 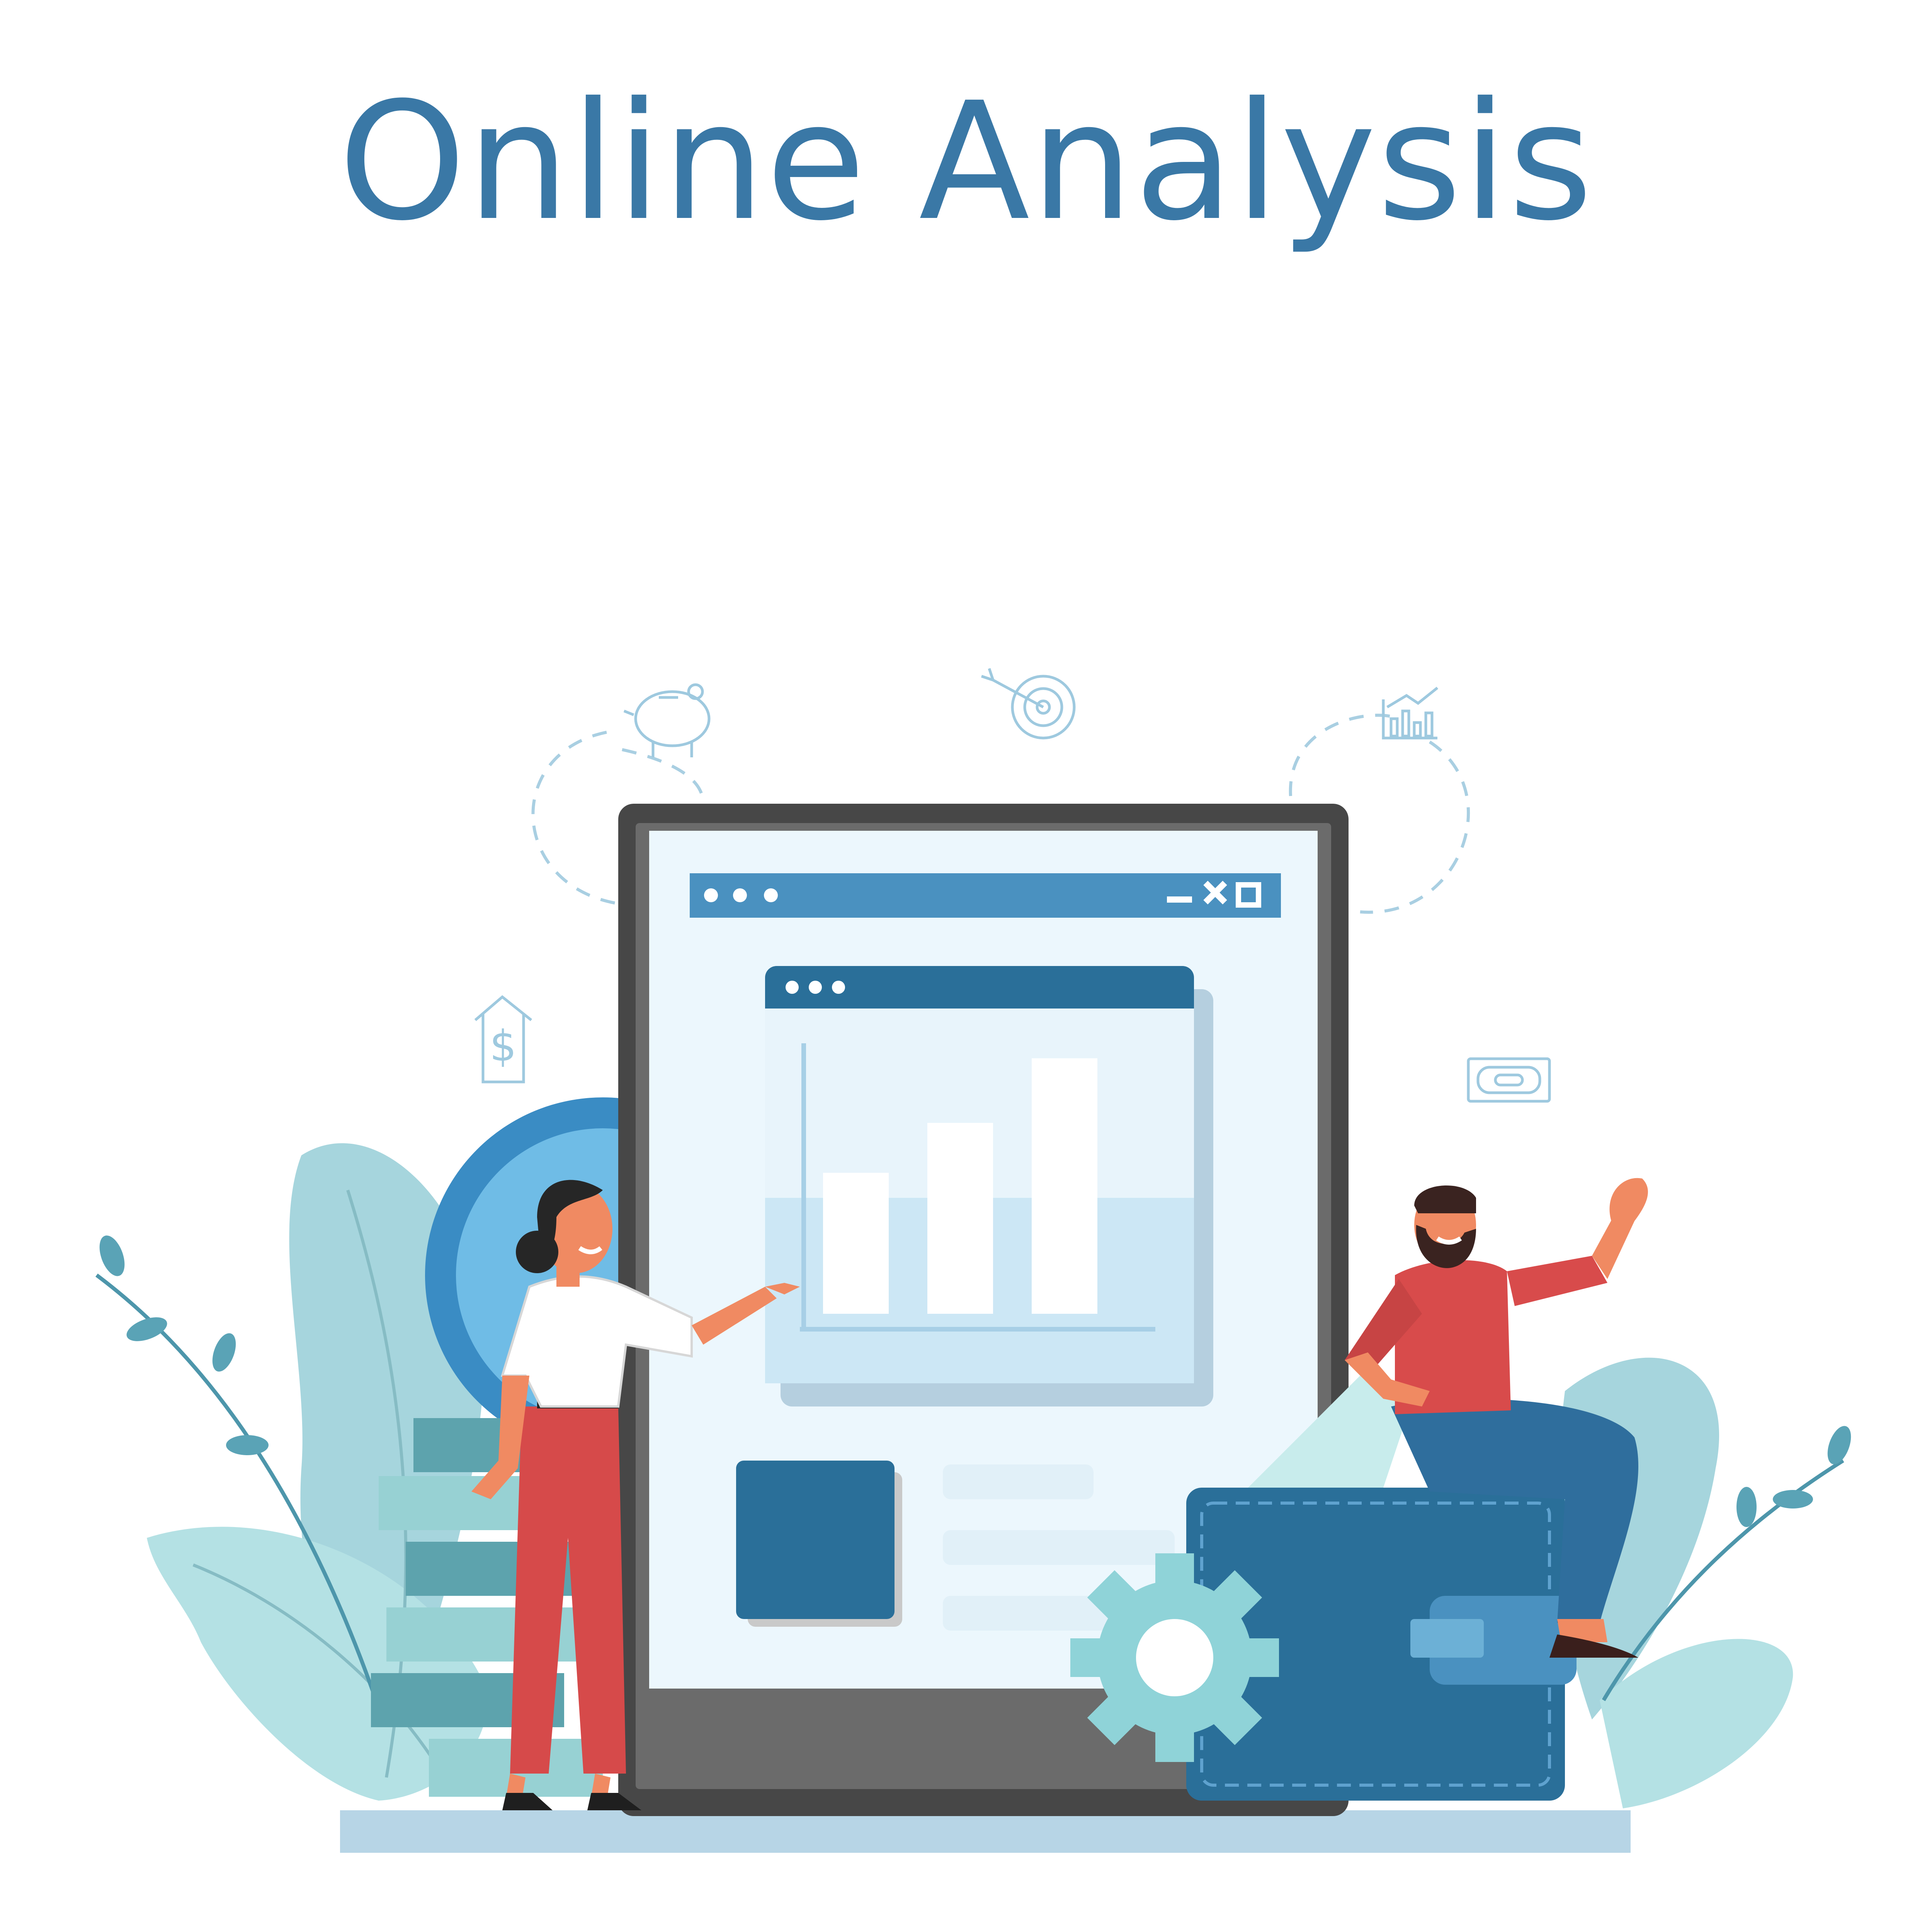 What do you see at coordinates (1411, 713) in the screenshot?
I see `growth-chart-icon` at bounding box center [1411, 713].